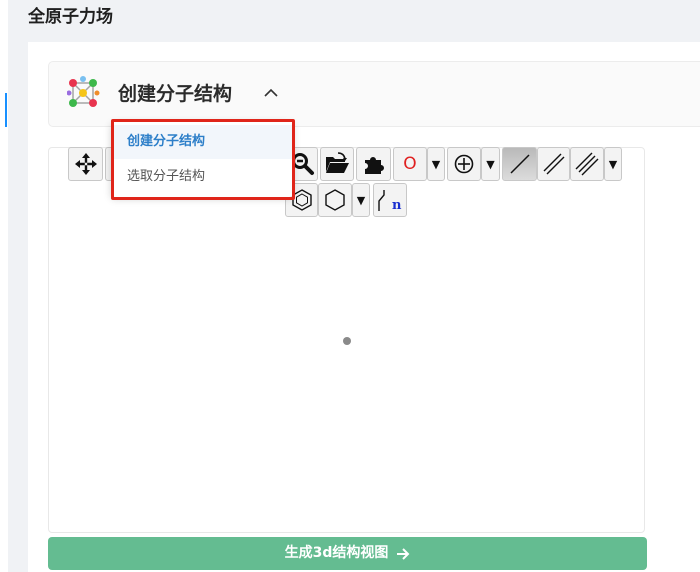  I want to click on triple-bond-icon, so click(587, 164).